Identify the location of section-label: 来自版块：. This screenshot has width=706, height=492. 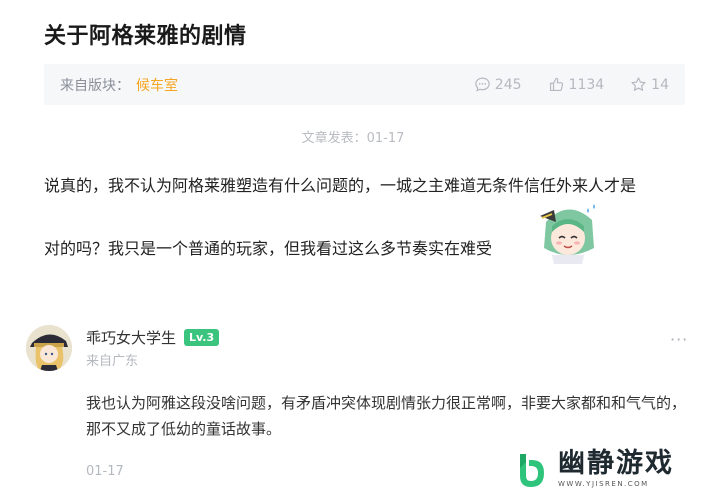
(95, 85).